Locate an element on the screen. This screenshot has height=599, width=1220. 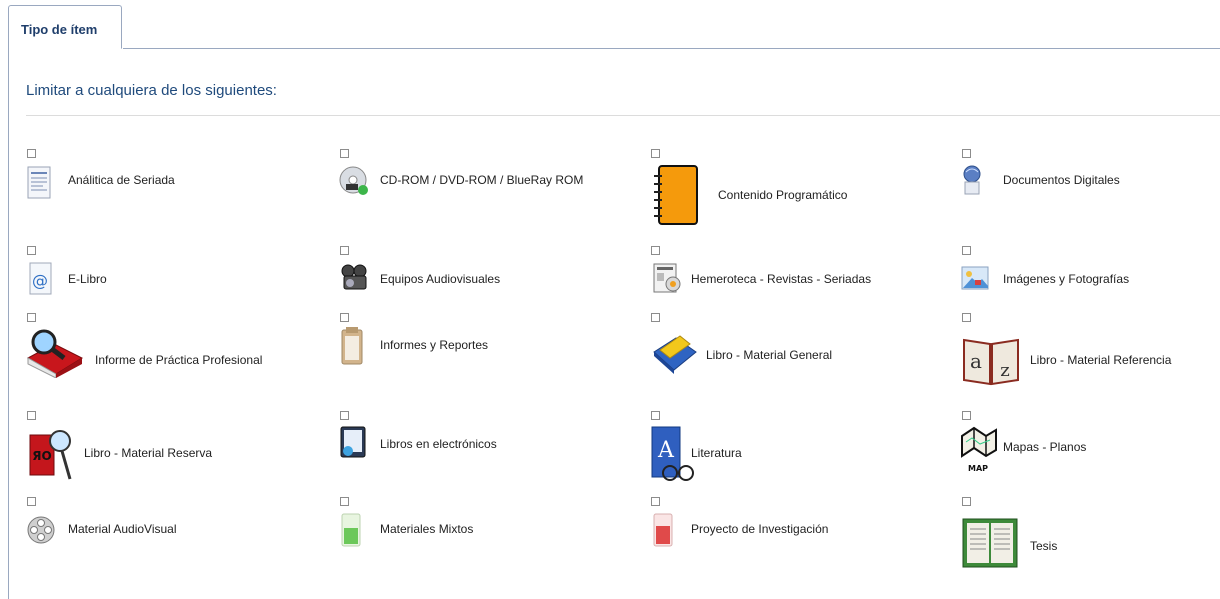
checkbox-cd-rom is located at coordinates (344, 153).